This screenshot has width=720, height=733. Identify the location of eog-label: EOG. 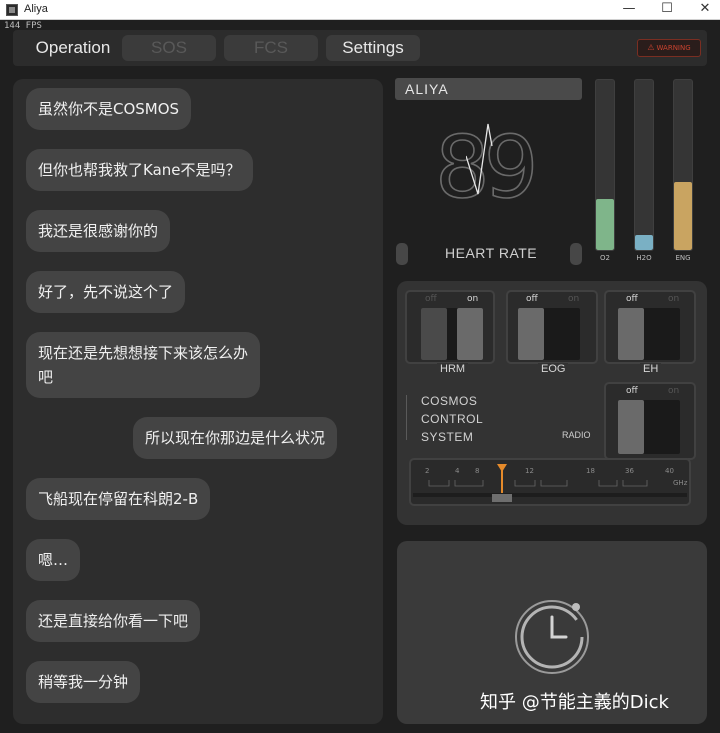
(553, 369).